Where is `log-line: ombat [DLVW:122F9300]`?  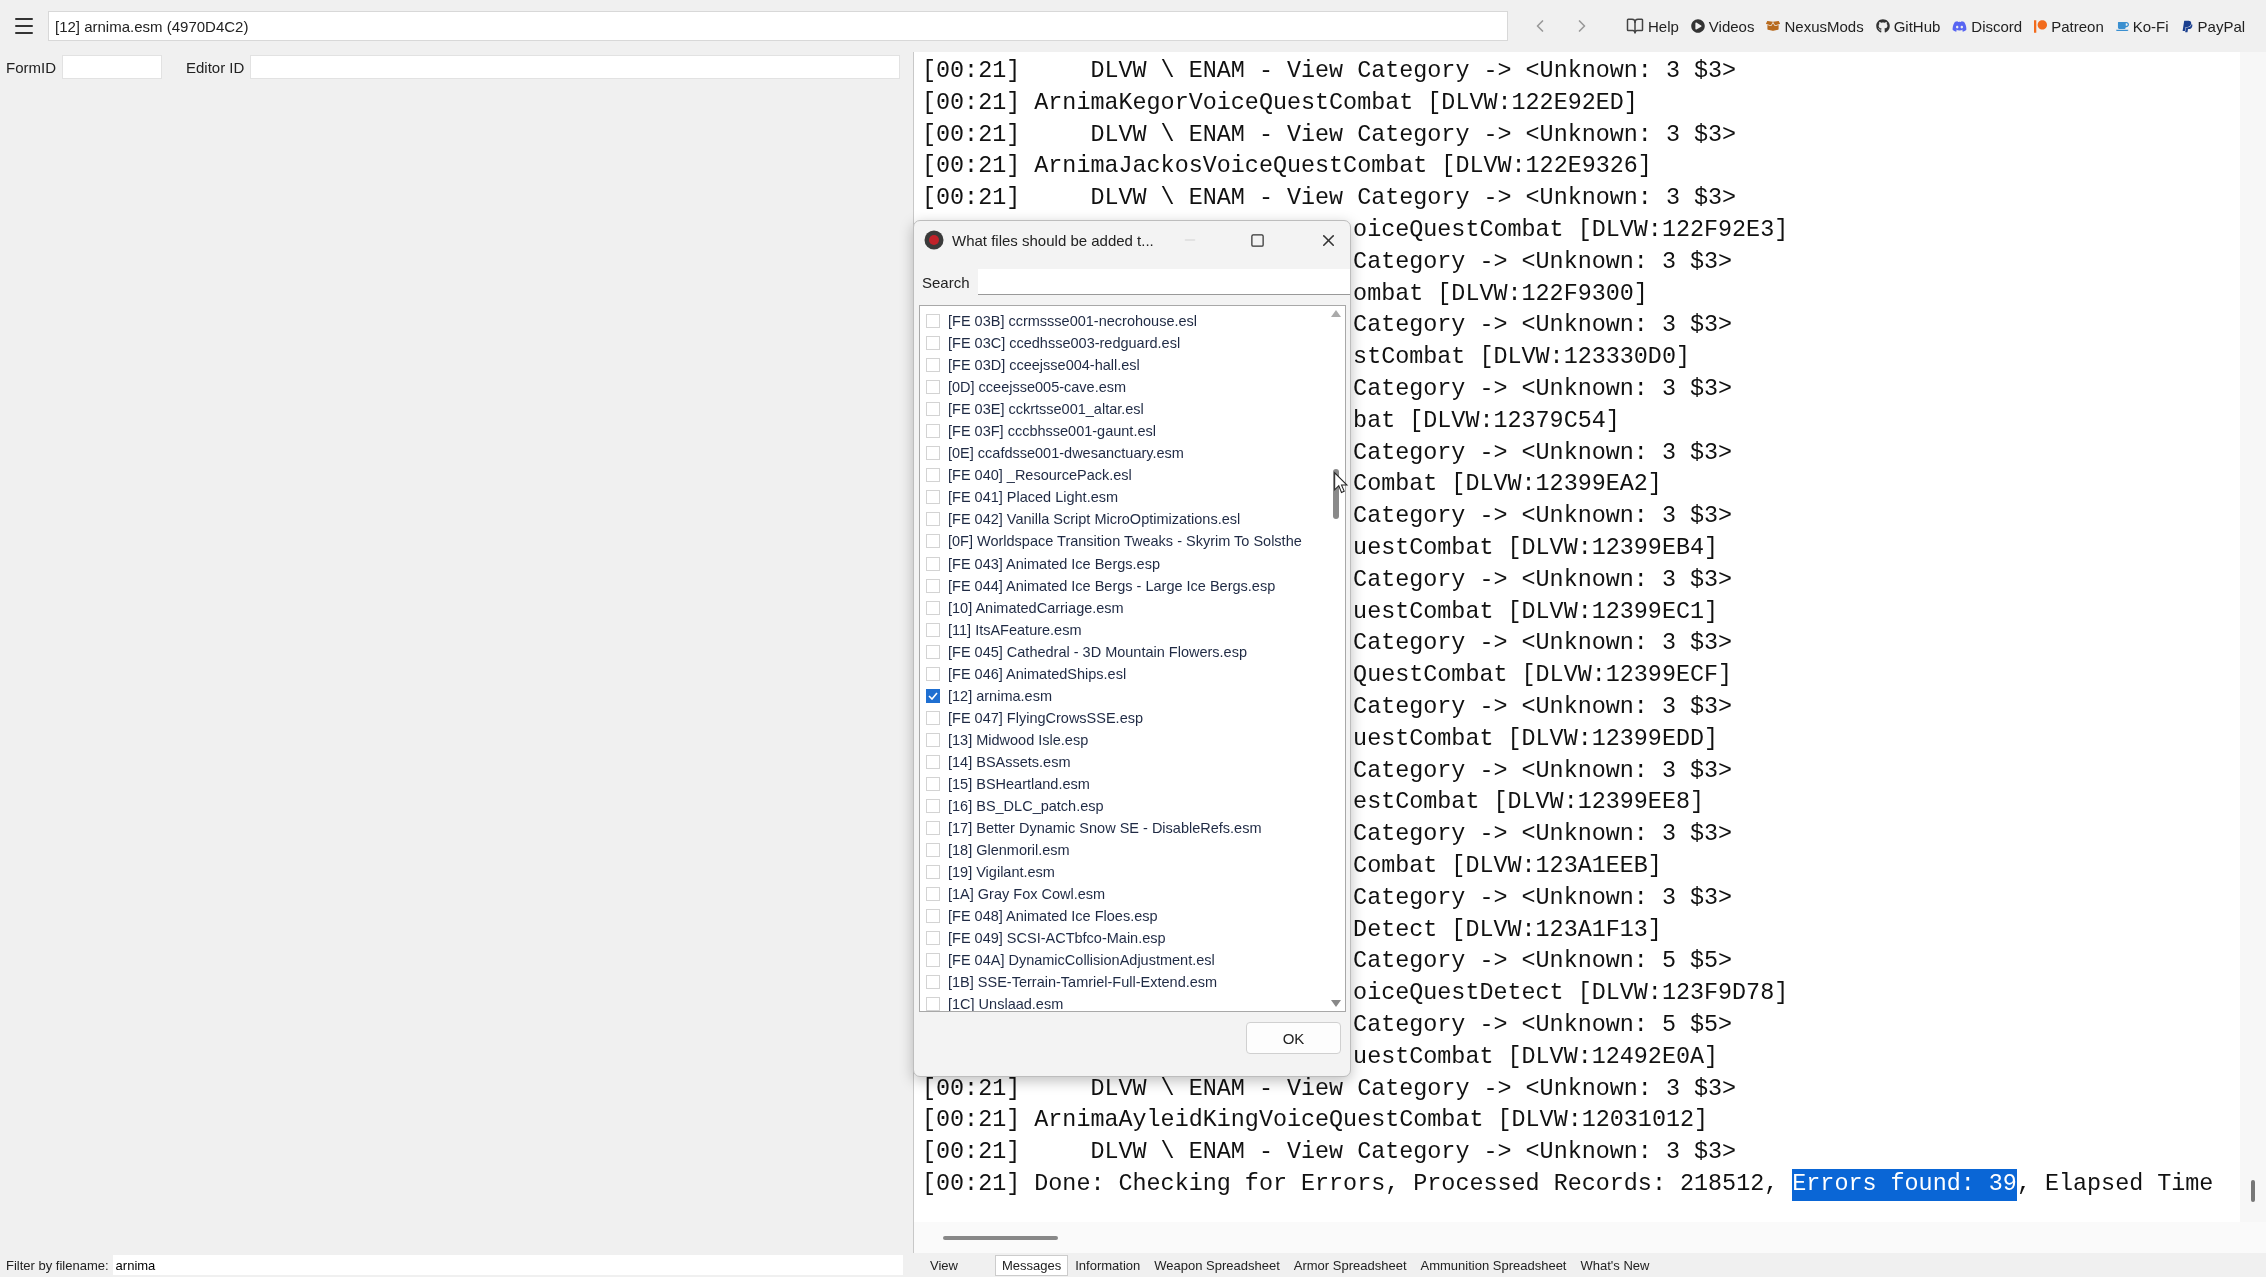 log-line: ombat [DLVW:122F9300] is located at coordinates (1500, 294).